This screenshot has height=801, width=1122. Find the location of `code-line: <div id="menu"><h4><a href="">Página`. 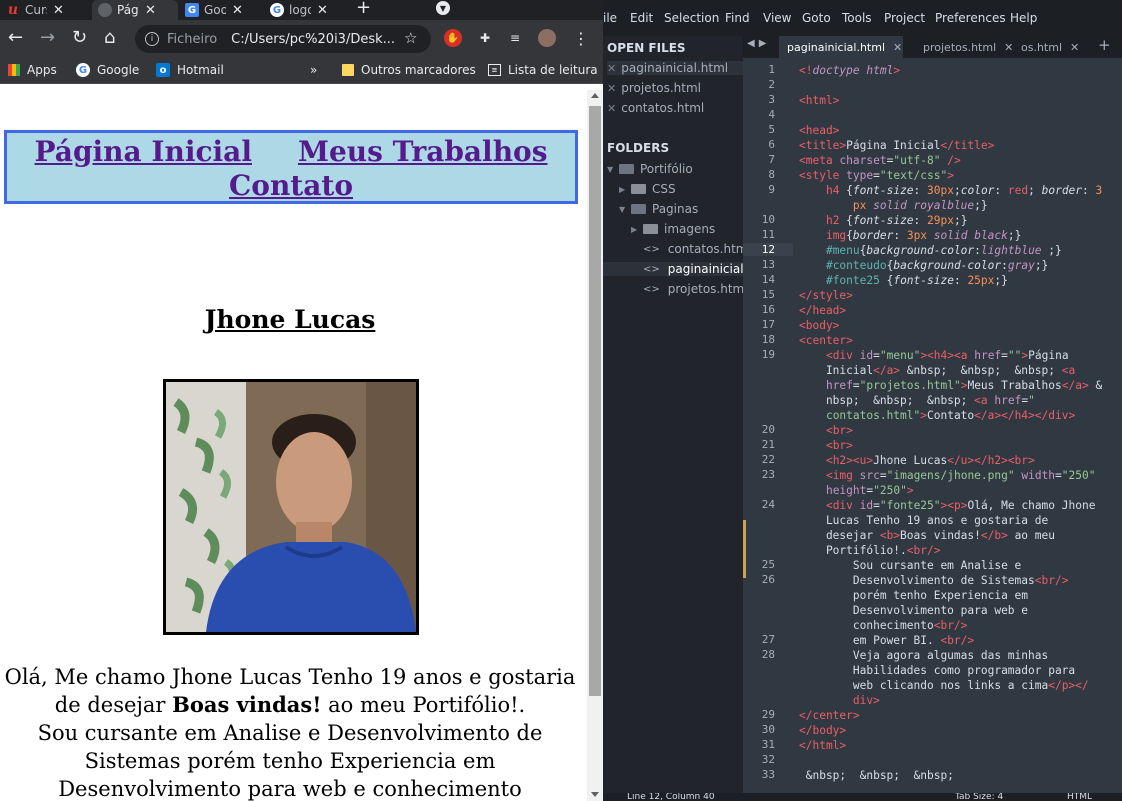

code-line: <div id="menu"><h4><a href="">Página is located at coordinates (934, 355).